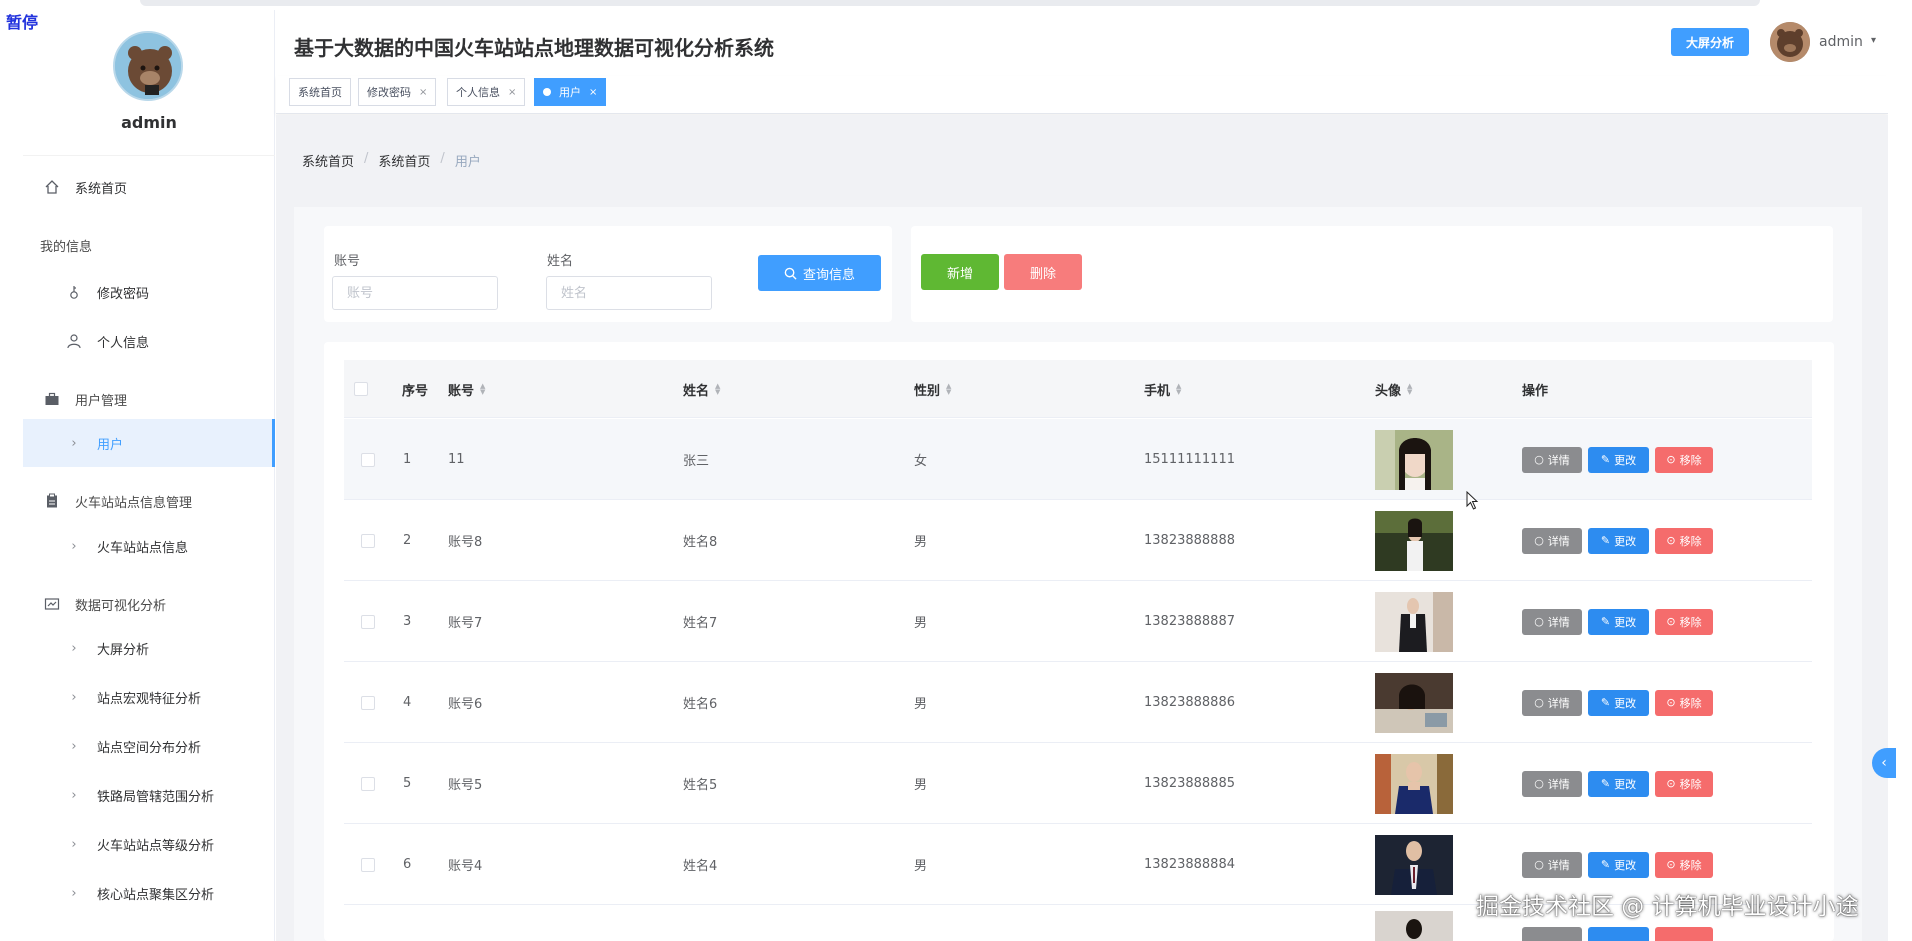 This screenshot has width=1912, height=941. What do you see at coordinates (1078, 783) in the screenshot?
I see `table-row: 5 账号5 姓名5 男 13823888885 ○ 详情 ✎ 更改 ⊙ 移除` at bounding box center [1078, 783].